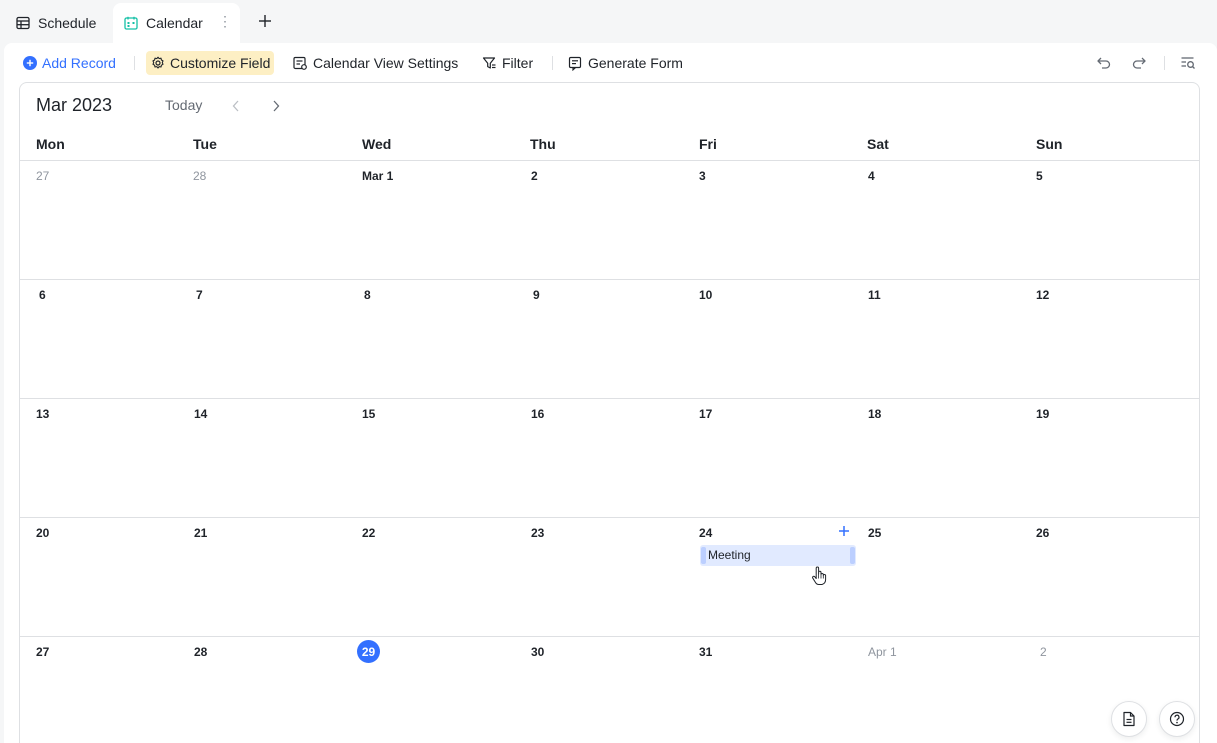  I want to click on gear-icon, so click(158, 63).